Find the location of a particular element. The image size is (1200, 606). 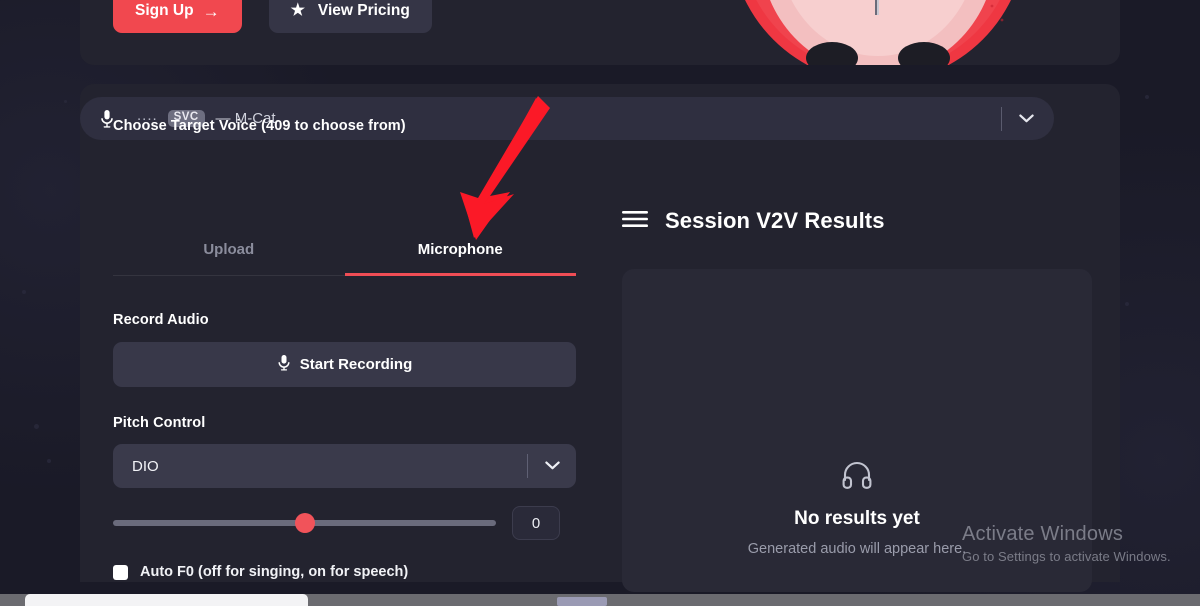

headphones-icon is located at coordinates (857, 477).